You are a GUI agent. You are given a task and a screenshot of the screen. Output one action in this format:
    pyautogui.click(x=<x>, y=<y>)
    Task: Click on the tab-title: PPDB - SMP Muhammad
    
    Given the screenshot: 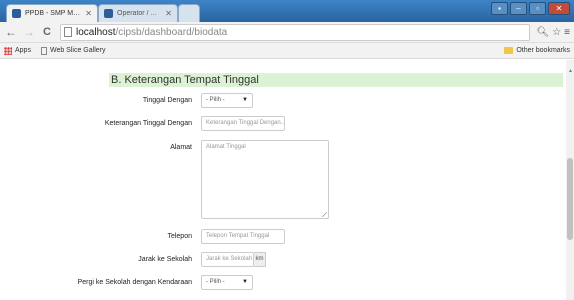 What is the action you would take?
    pyautogui.click(x=53, y=13)
    